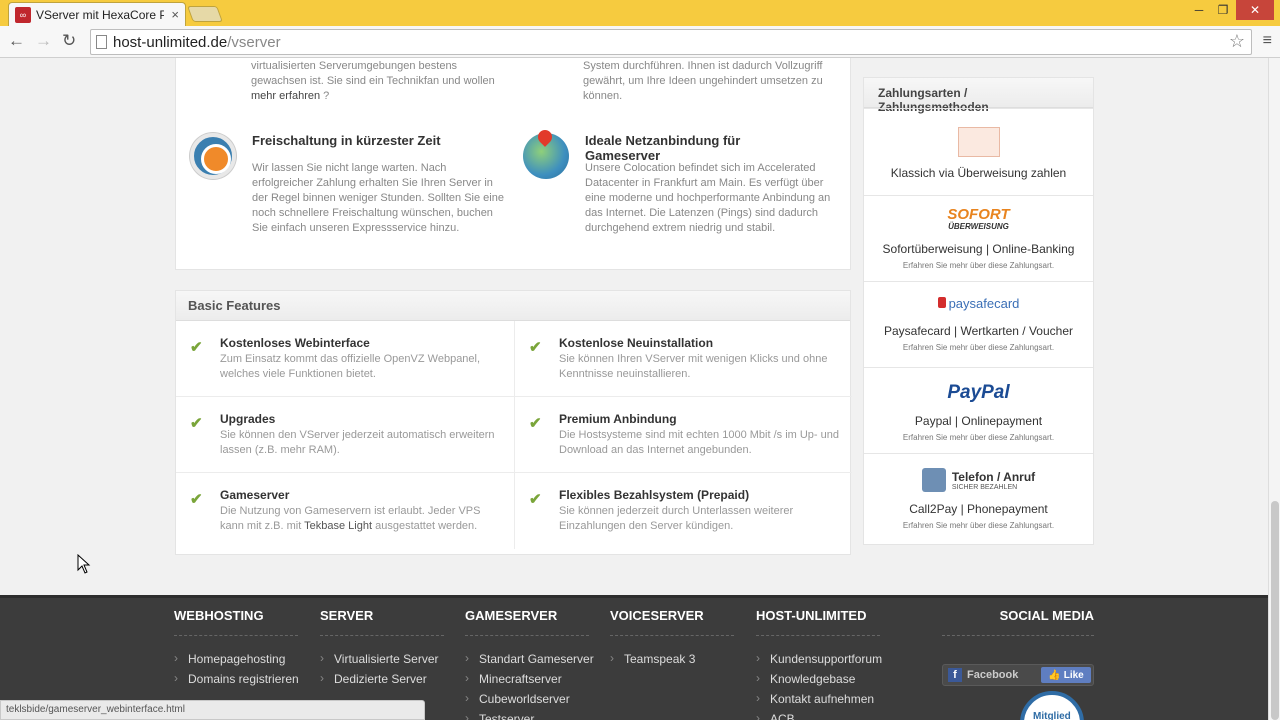 The image size is (1280, 720). What do you see at coordinates (23, 14) in the screenshot?
I see `favicon-icon: ∞` at bounding box center [23, 14].